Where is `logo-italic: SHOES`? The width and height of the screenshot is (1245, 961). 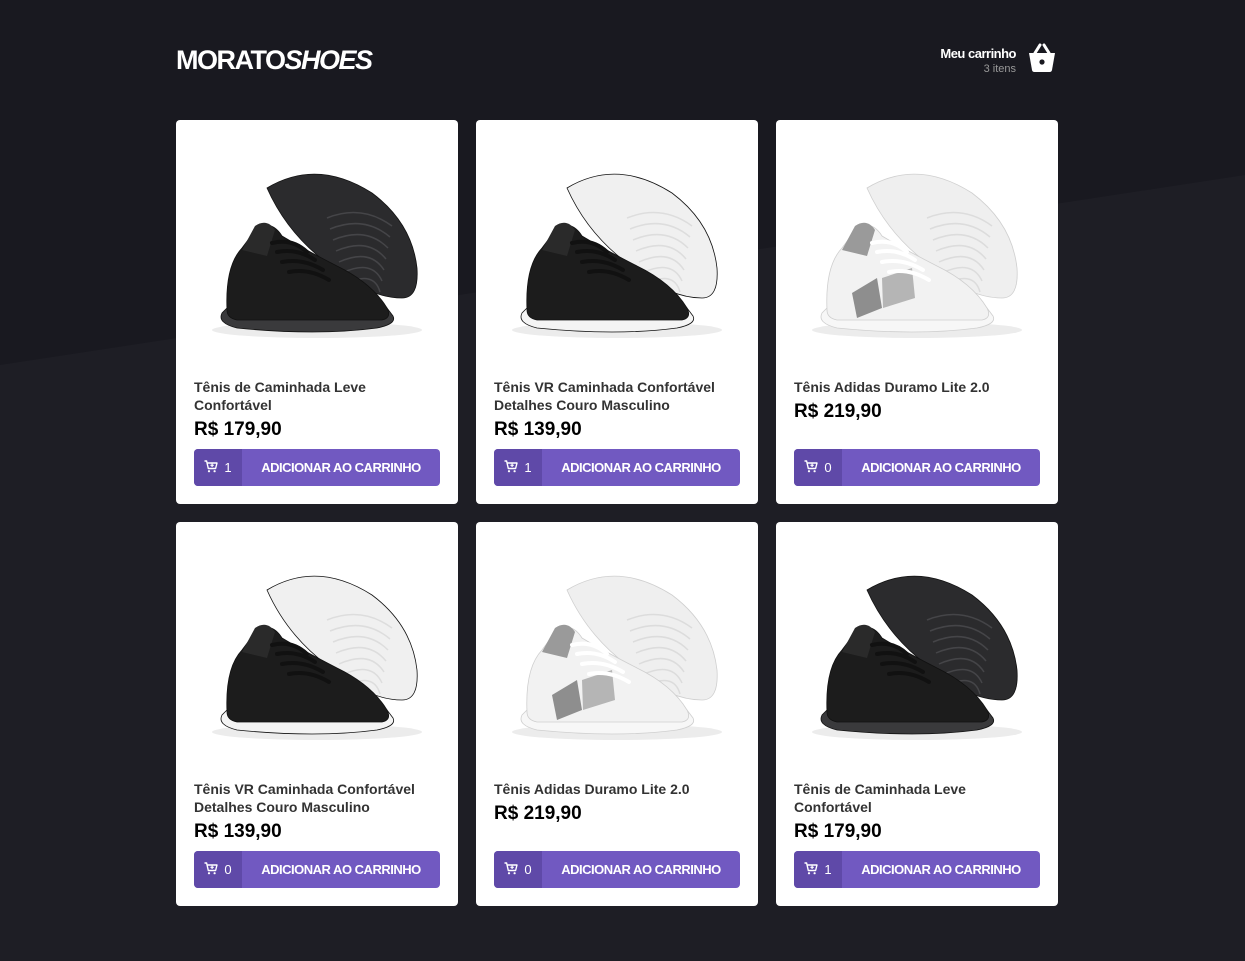
logo-italic: SHOES is located at coordinates (329, 59).